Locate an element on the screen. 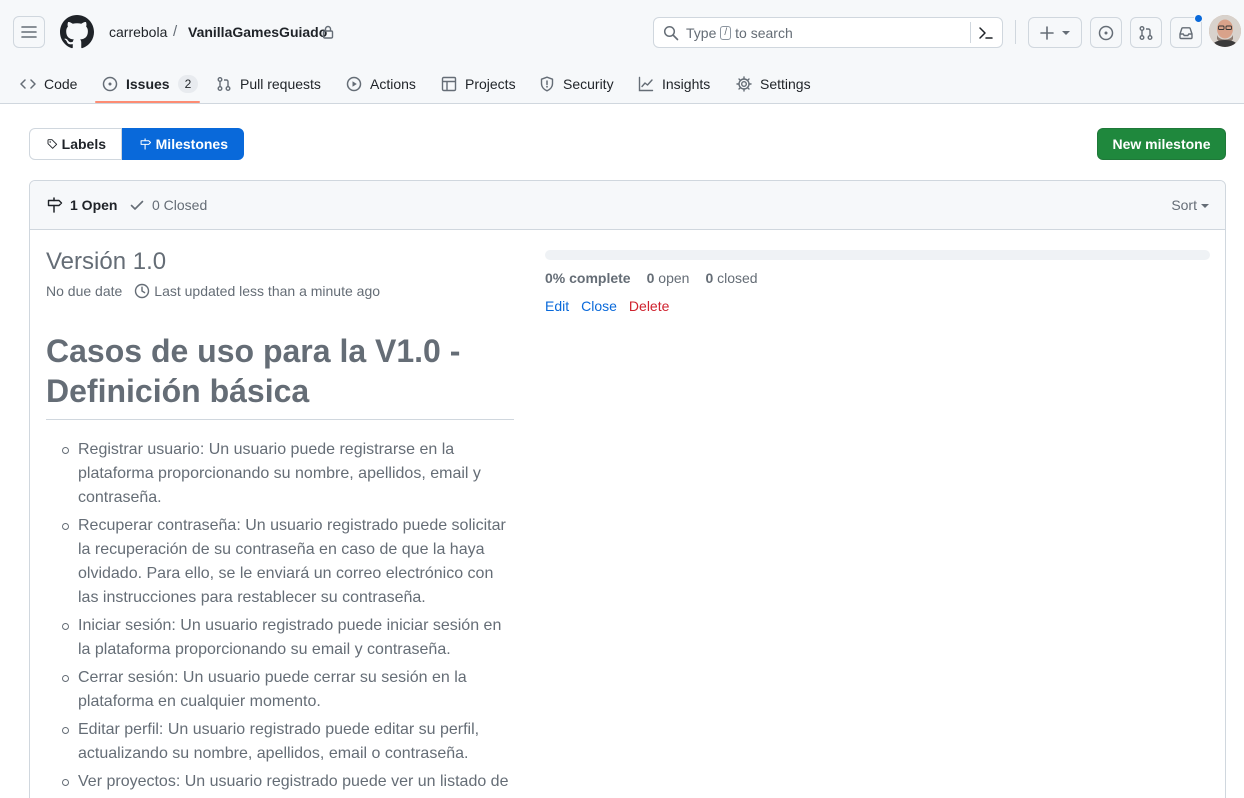  tab-actions: Actions is located at coordinates (381, 84).